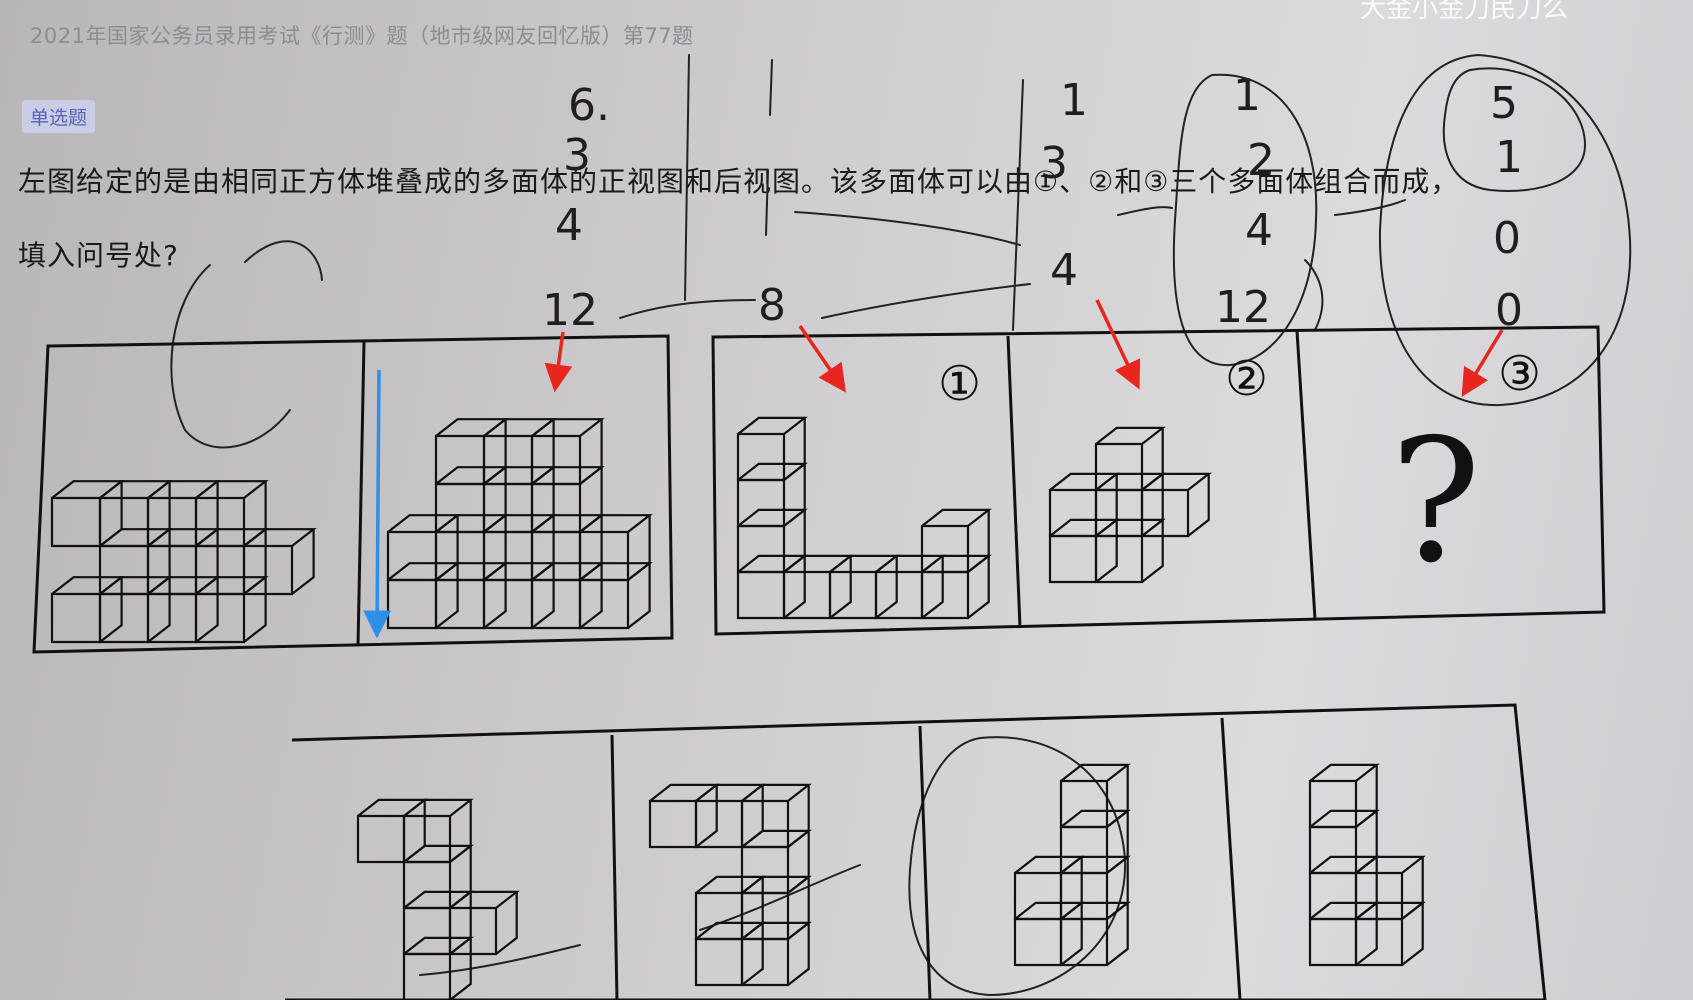 The height and width of the screenshot is (1000, 1693). Describe the element at coordinates (1504, 103) in the screenshot. I see `hw-number: 5` at that location.